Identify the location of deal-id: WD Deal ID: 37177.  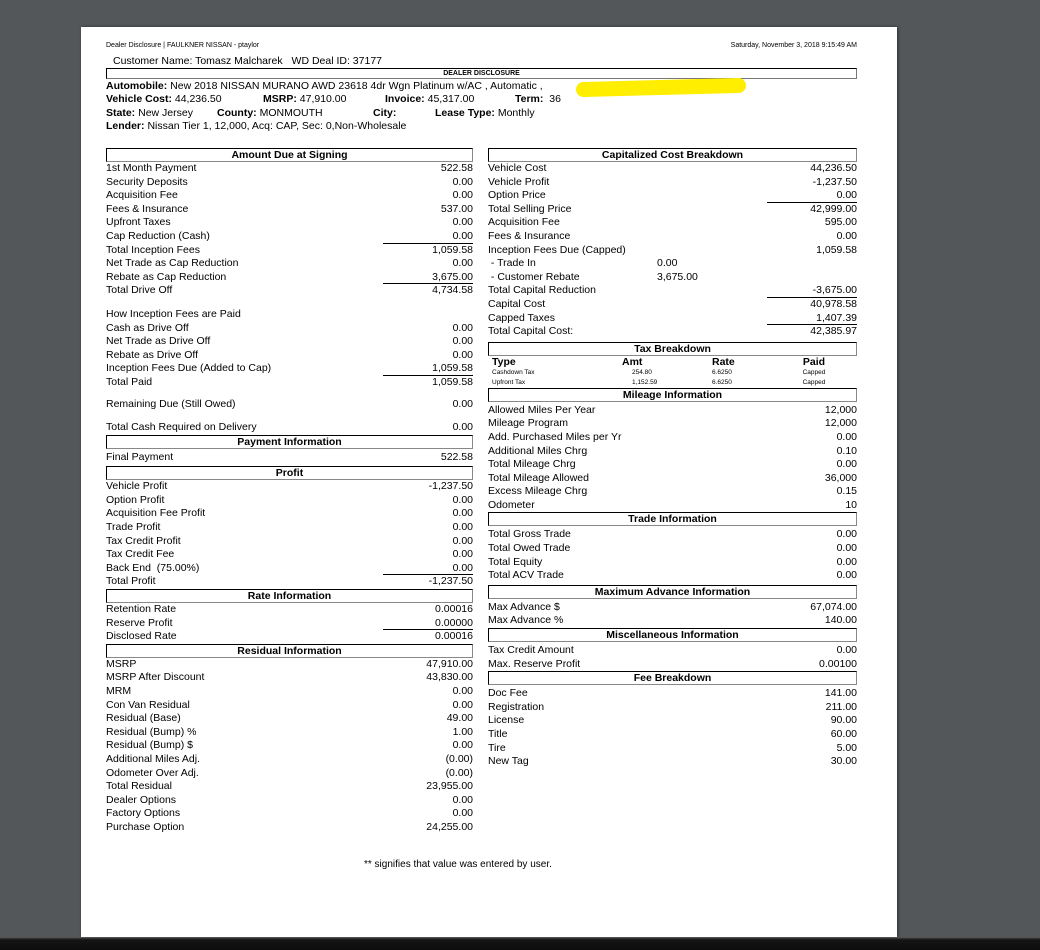
(337, 61).